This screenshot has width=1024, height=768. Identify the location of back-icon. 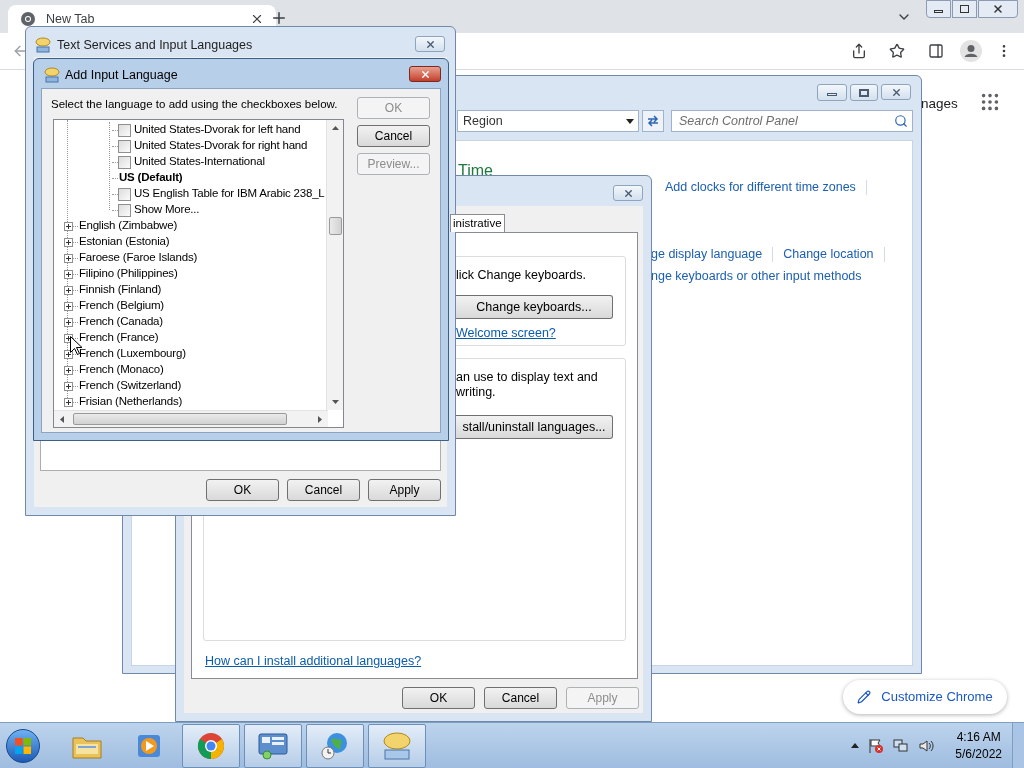
(20, 51).